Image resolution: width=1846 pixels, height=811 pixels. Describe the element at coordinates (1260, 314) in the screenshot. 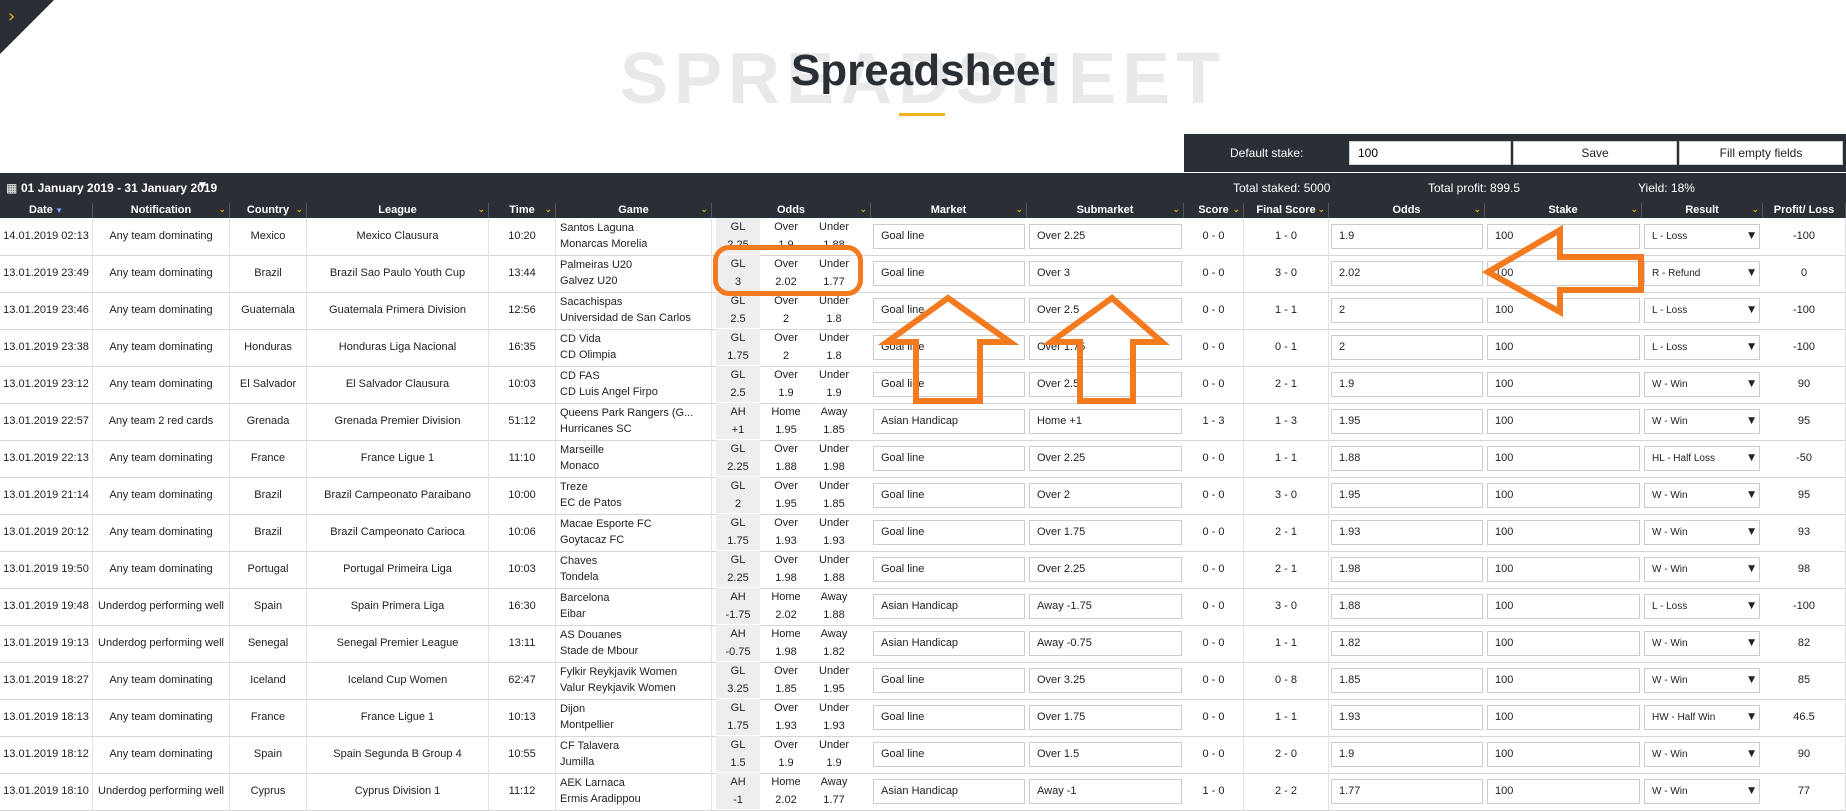

I see `annotation-arrows` at that location.